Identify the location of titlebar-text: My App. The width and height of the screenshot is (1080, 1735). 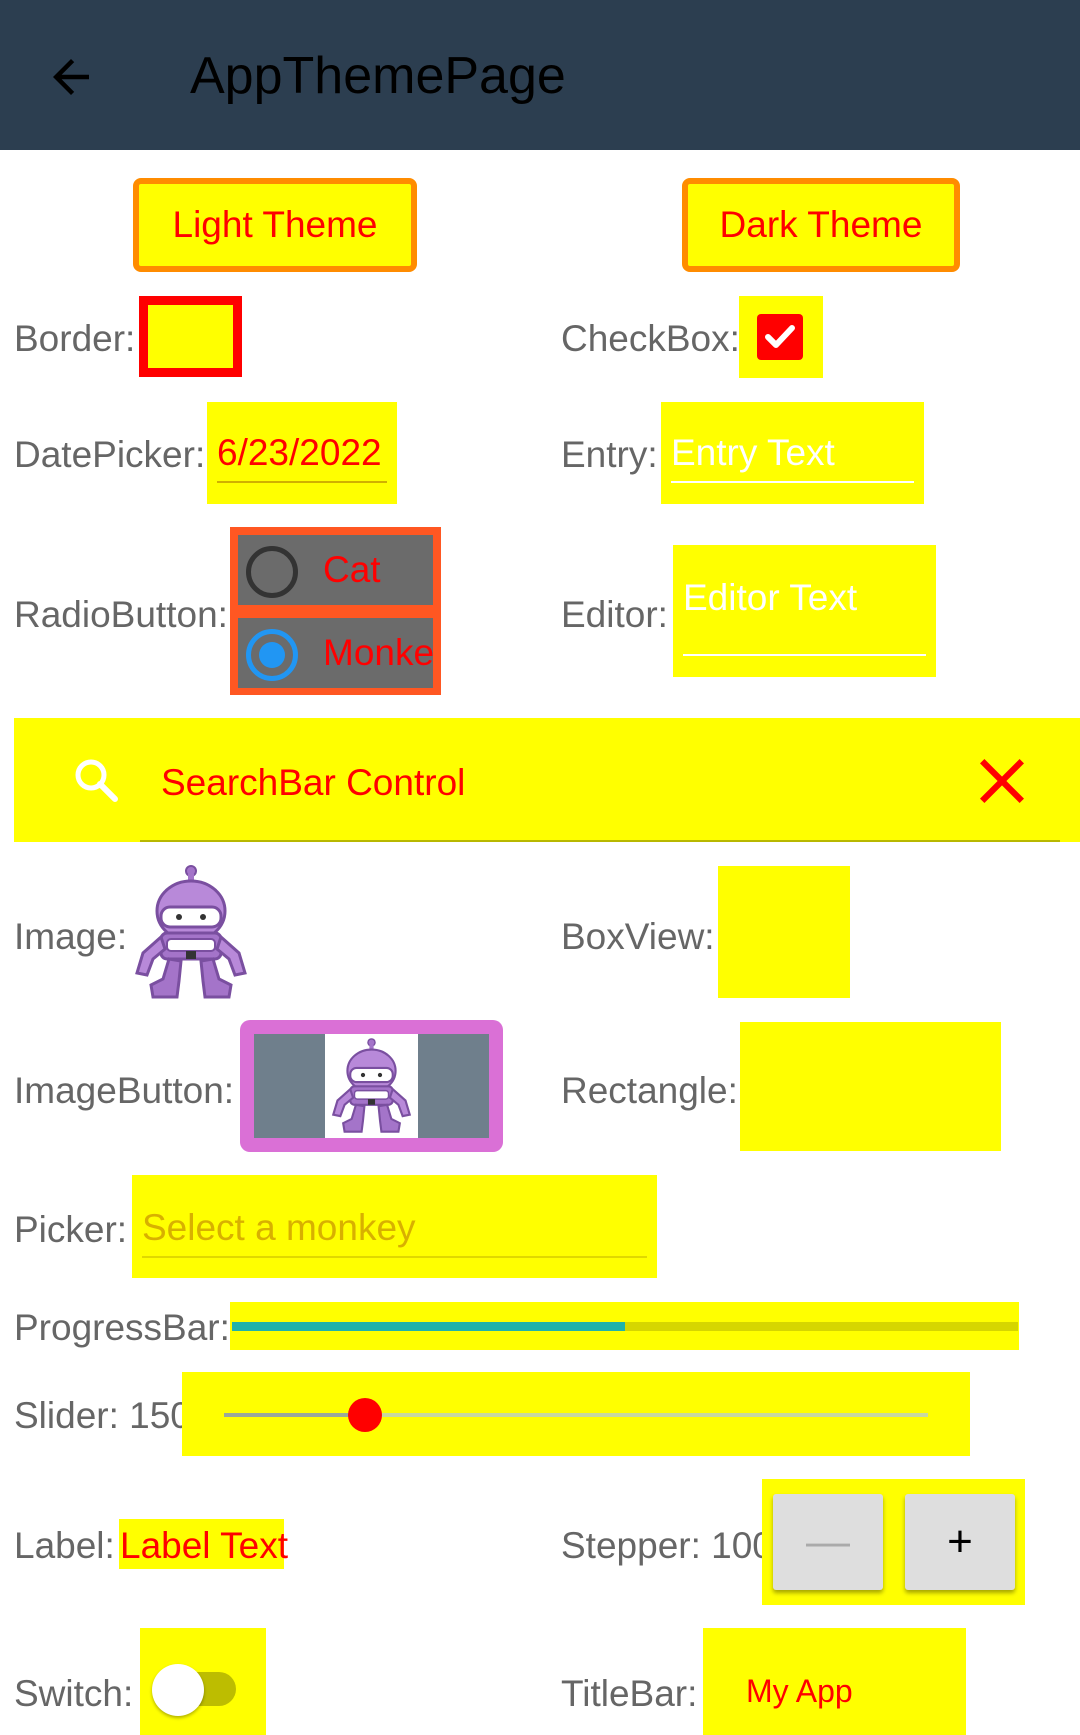
(799, 1691).